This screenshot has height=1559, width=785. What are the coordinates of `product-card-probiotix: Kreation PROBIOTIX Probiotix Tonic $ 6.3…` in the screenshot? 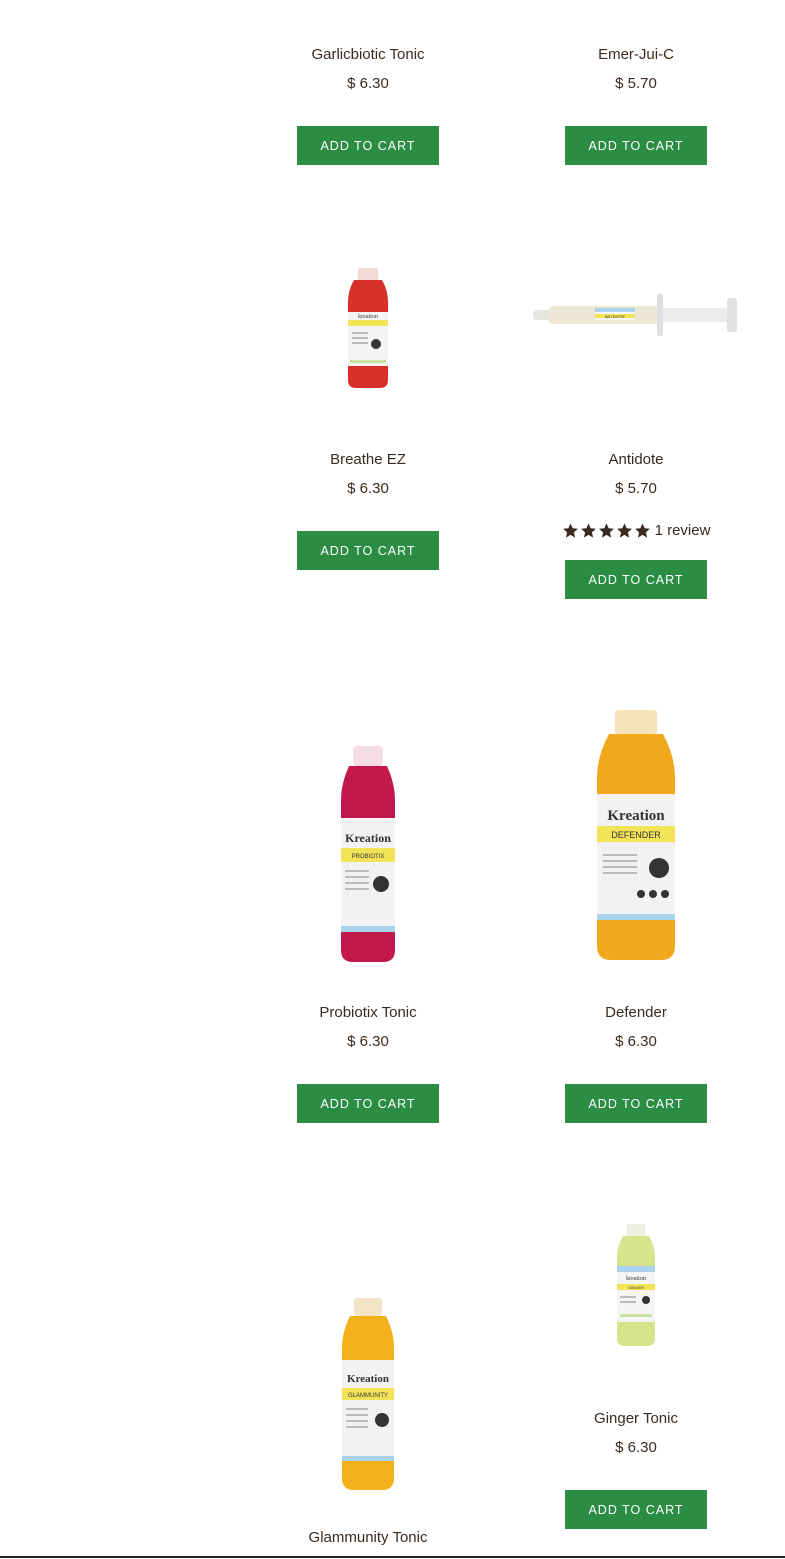 It's located at (368, 915).